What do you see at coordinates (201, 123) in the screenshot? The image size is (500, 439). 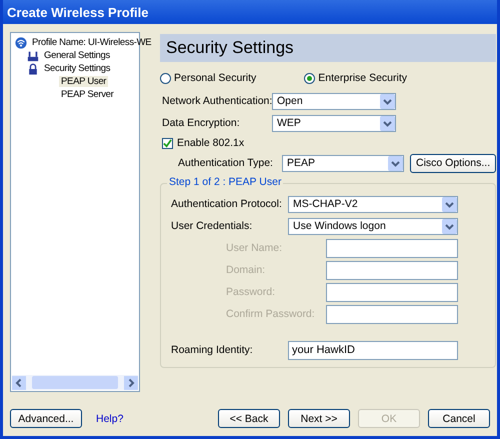 I see `field-label: Data Encryption:` at bounding box center [201, 123].